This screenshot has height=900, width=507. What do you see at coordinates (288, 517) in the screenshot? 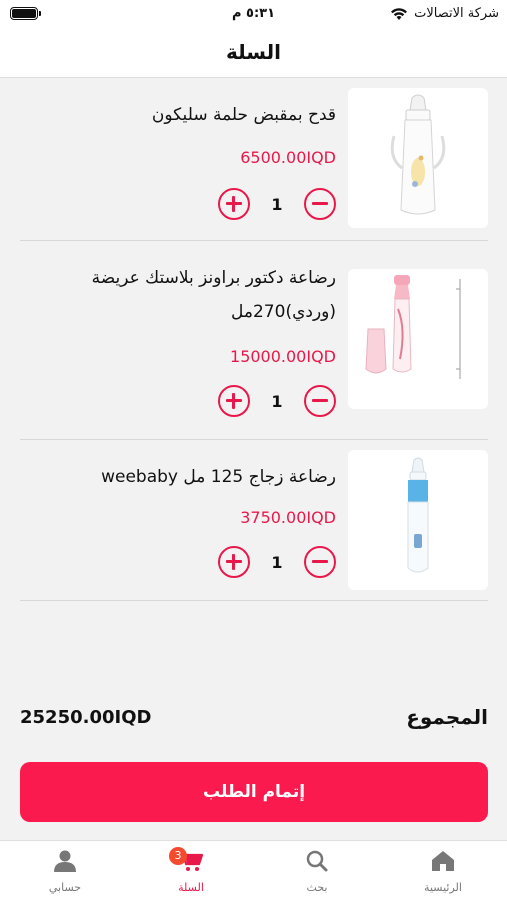
I see `product-price: 3750.00IQD` at bounding box center [288, 517].